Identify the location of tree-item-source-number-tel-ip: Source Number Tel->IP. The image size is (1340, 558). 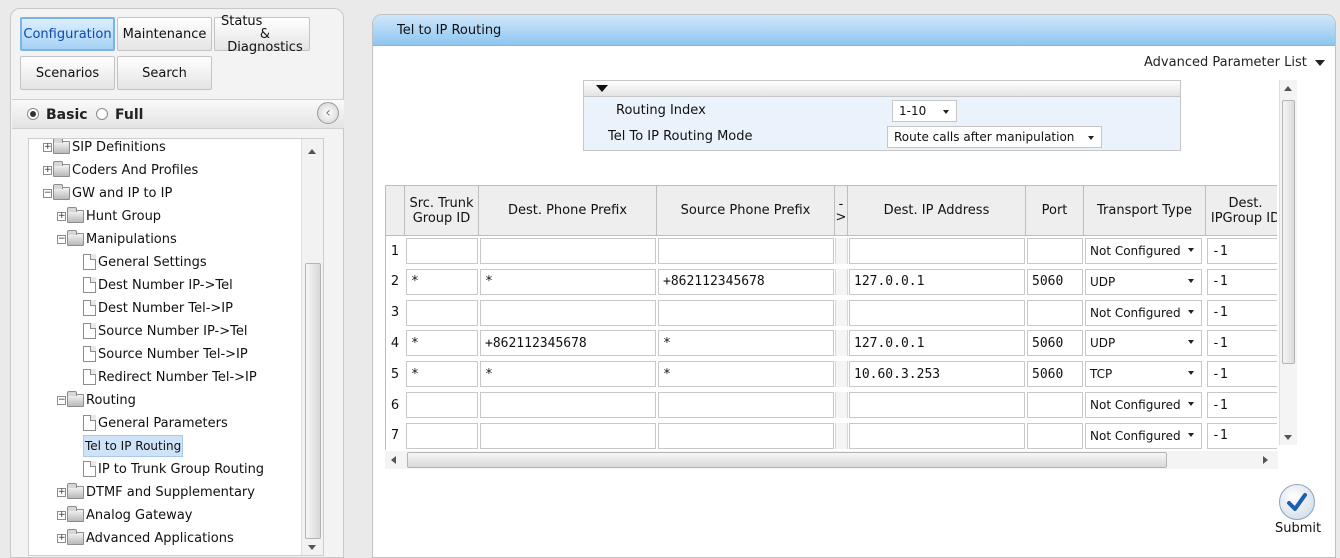
(165, 354).